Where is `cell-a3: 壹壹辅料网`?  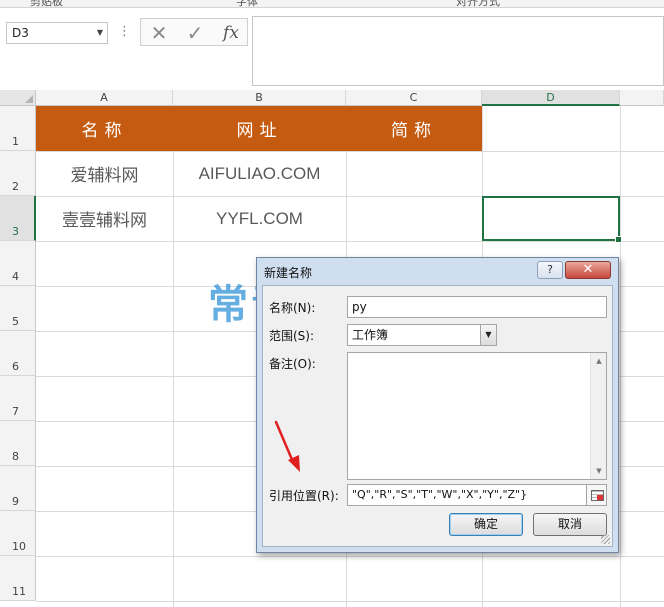 cell-a3: 壹壹辅料网 is located at coordinates (104, 218).